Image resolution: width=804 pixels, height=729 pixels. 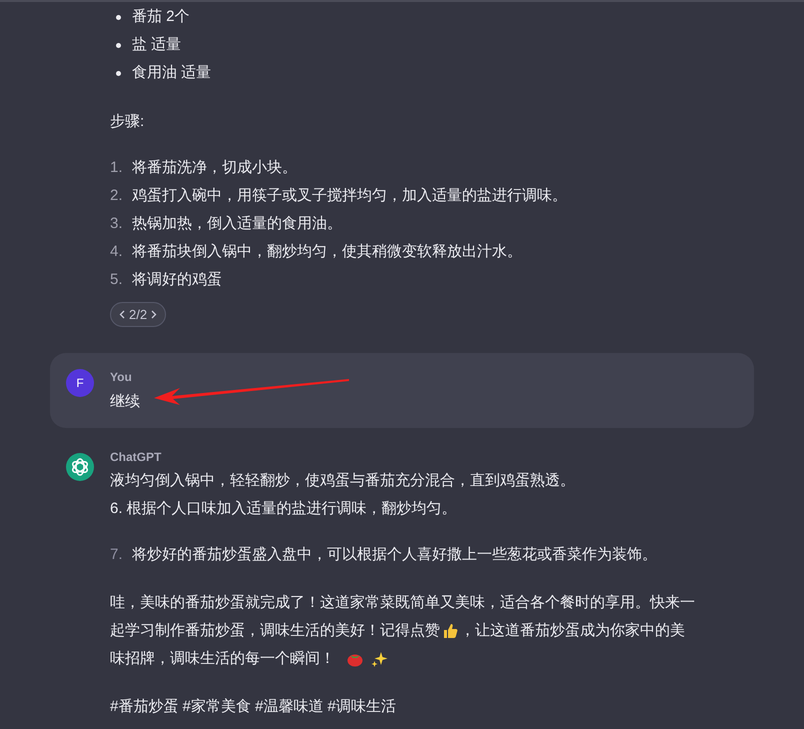 I want to click on step-number: 1., so click(x=117, y=168).